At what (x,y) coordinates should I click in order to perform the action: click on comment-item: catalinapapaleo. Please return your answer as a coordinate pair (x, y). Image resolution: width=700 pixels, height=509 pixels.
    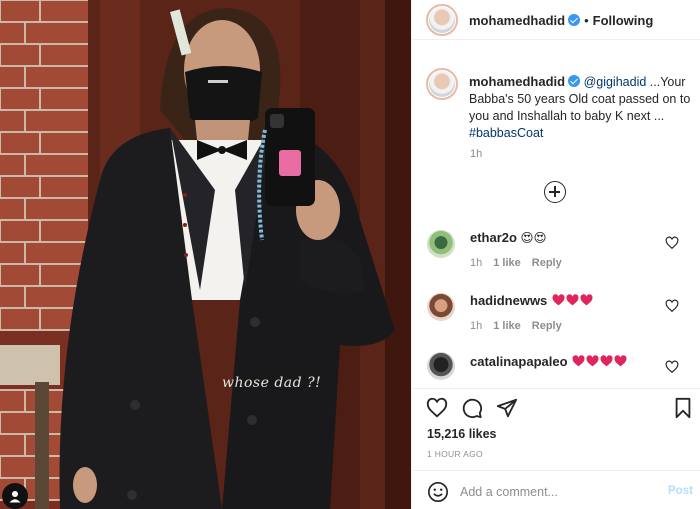
    Looking at the image, I should click on (556, 369).